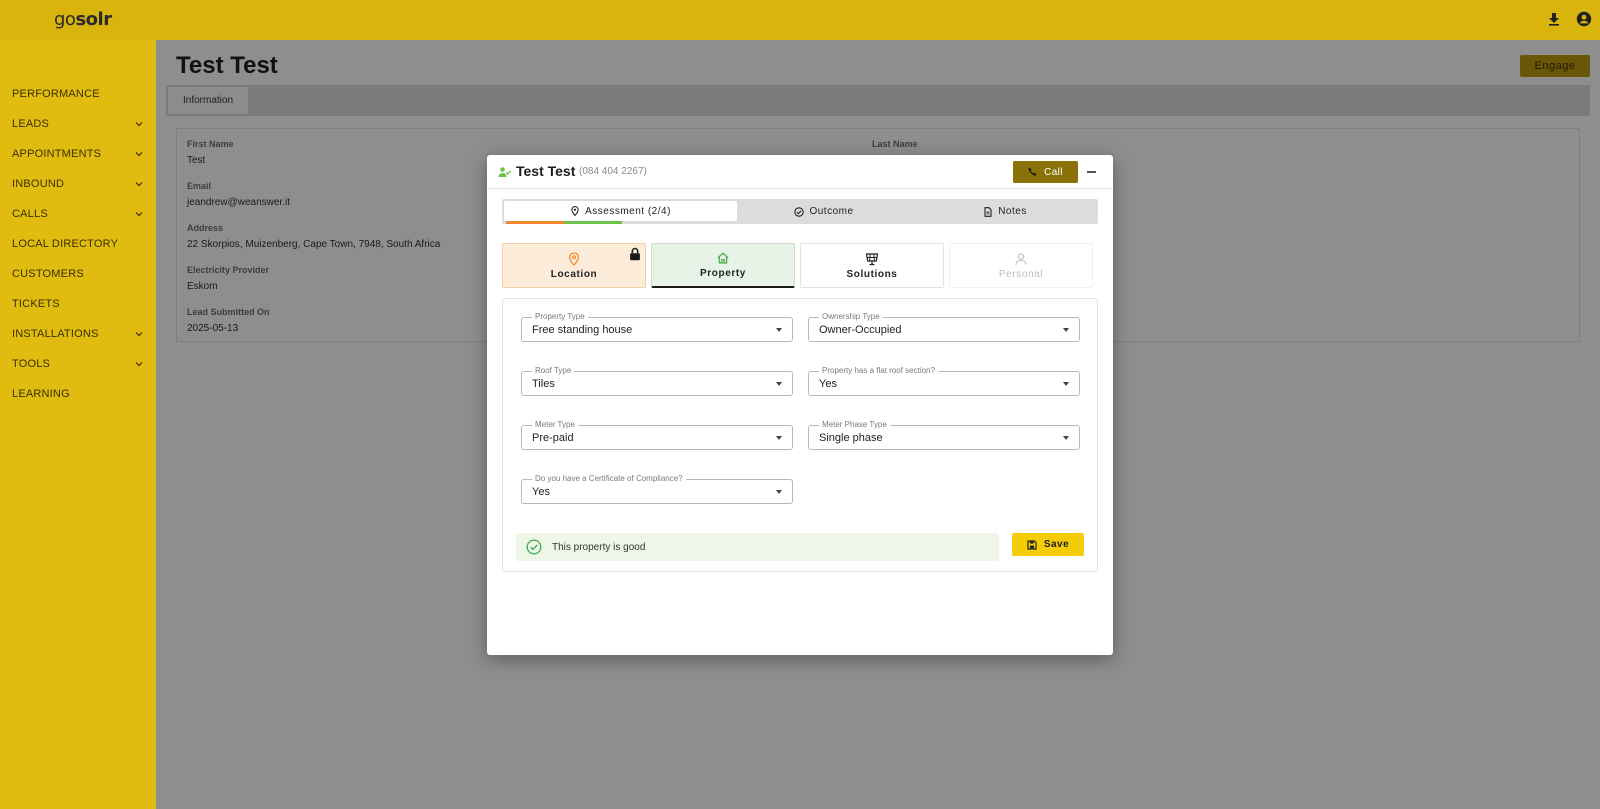 This screenshot has height=809, width=1600. I want to click on home-icon, so click(723, 258).